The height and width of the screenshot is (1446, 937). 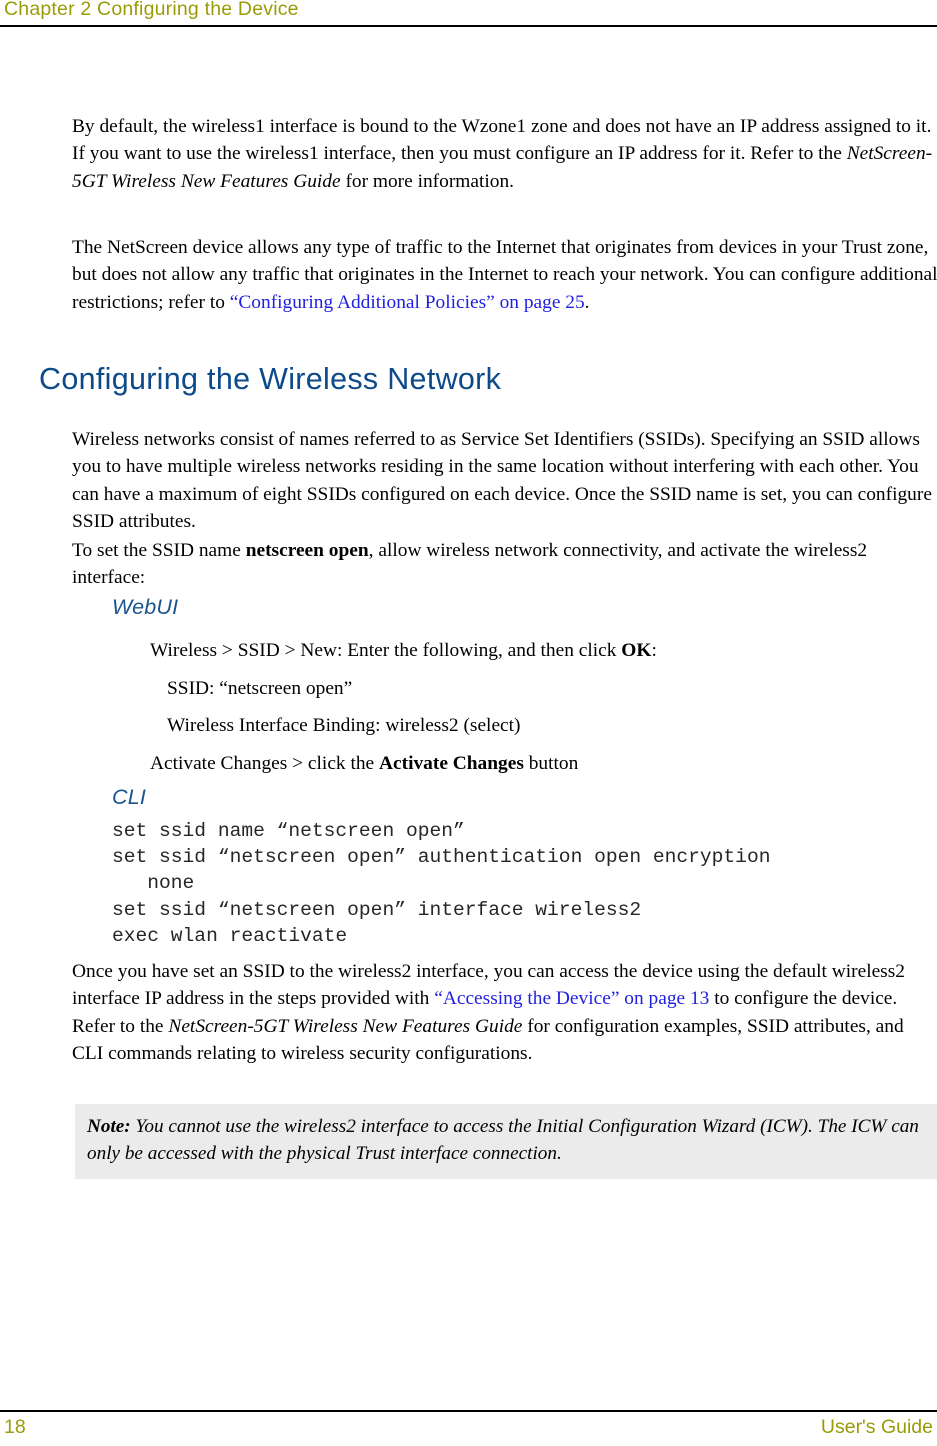 What do you see at coordinates (468, 26) in the screenshot?
I see `header-divider-rule` at bounding box center [468, 26].